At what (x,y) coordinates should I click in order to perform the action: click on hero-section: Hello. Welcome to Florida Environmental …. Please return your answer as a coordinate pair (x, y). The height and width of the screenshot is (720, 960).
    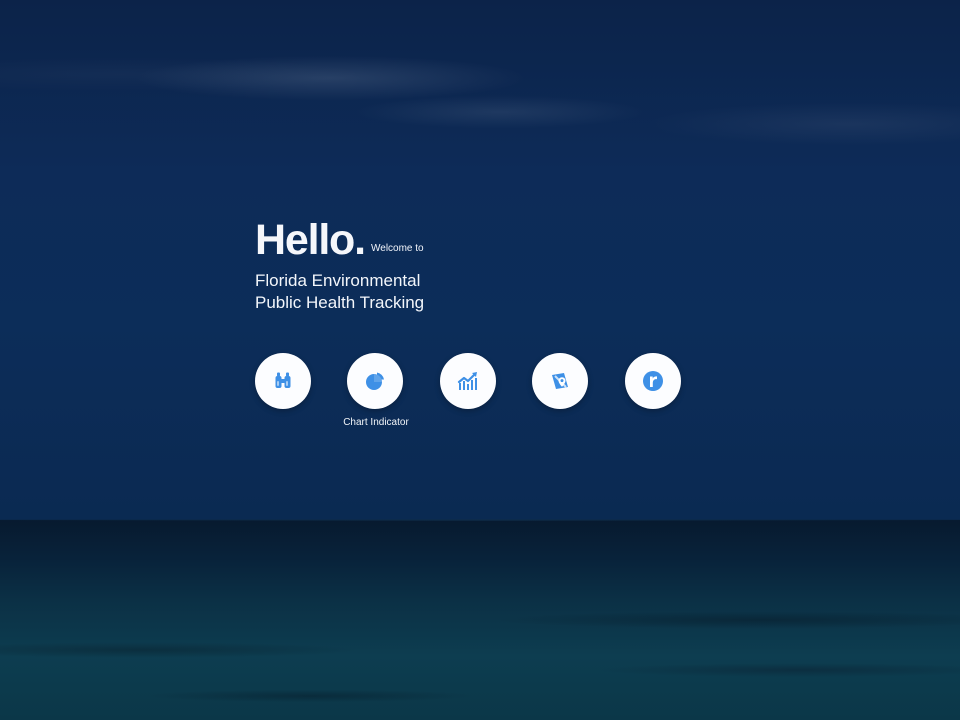
    Looking at the image, I should click on (475, 328).